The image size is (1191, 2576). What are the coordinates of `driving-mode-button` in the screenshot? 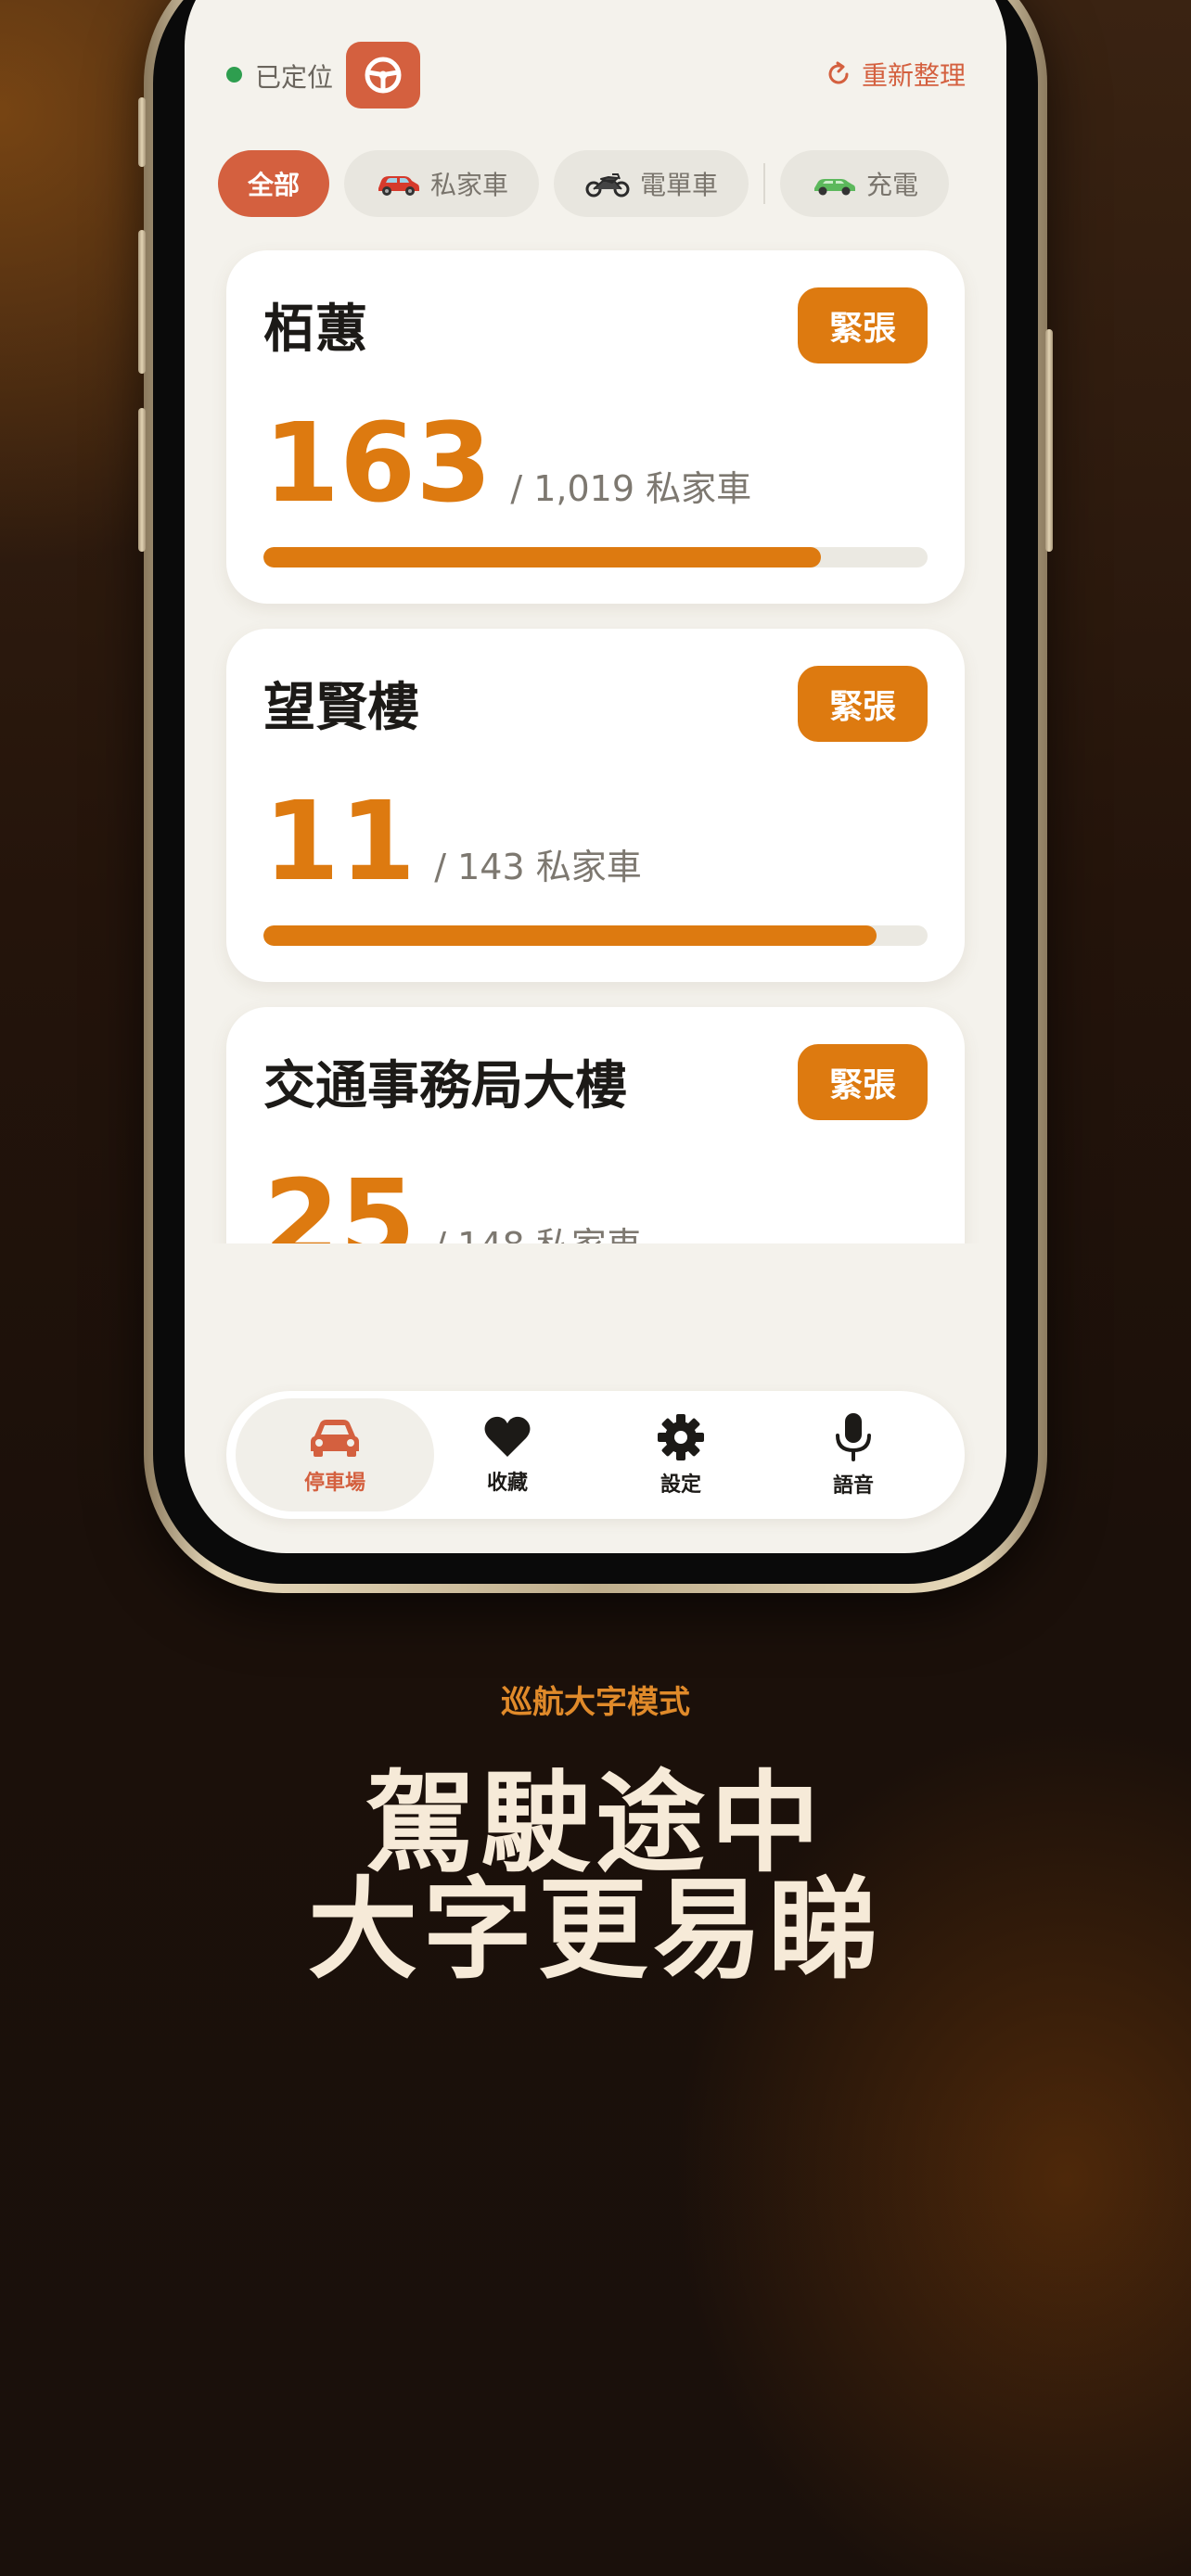 It's located at (383, 75).